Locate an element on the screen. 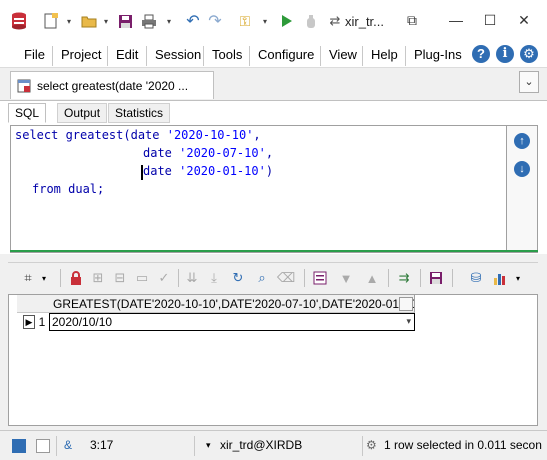 The height and width of the screenshot is (460, 547). fetch-last-icon: ⤓ is located at coordinates (214, 278).